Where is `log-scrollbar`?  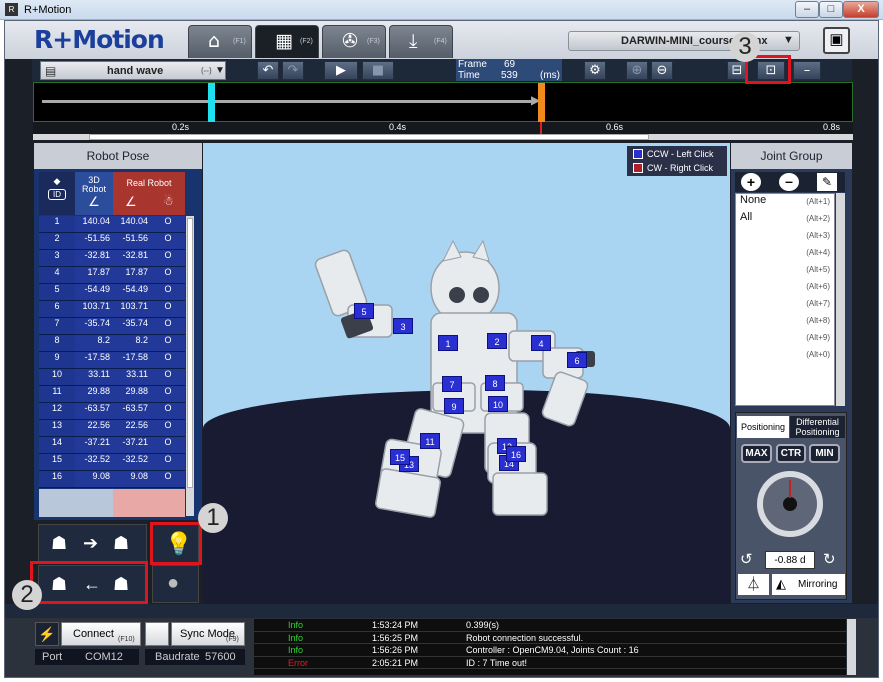 log-scrollbar is located at coordinates (851, 647).